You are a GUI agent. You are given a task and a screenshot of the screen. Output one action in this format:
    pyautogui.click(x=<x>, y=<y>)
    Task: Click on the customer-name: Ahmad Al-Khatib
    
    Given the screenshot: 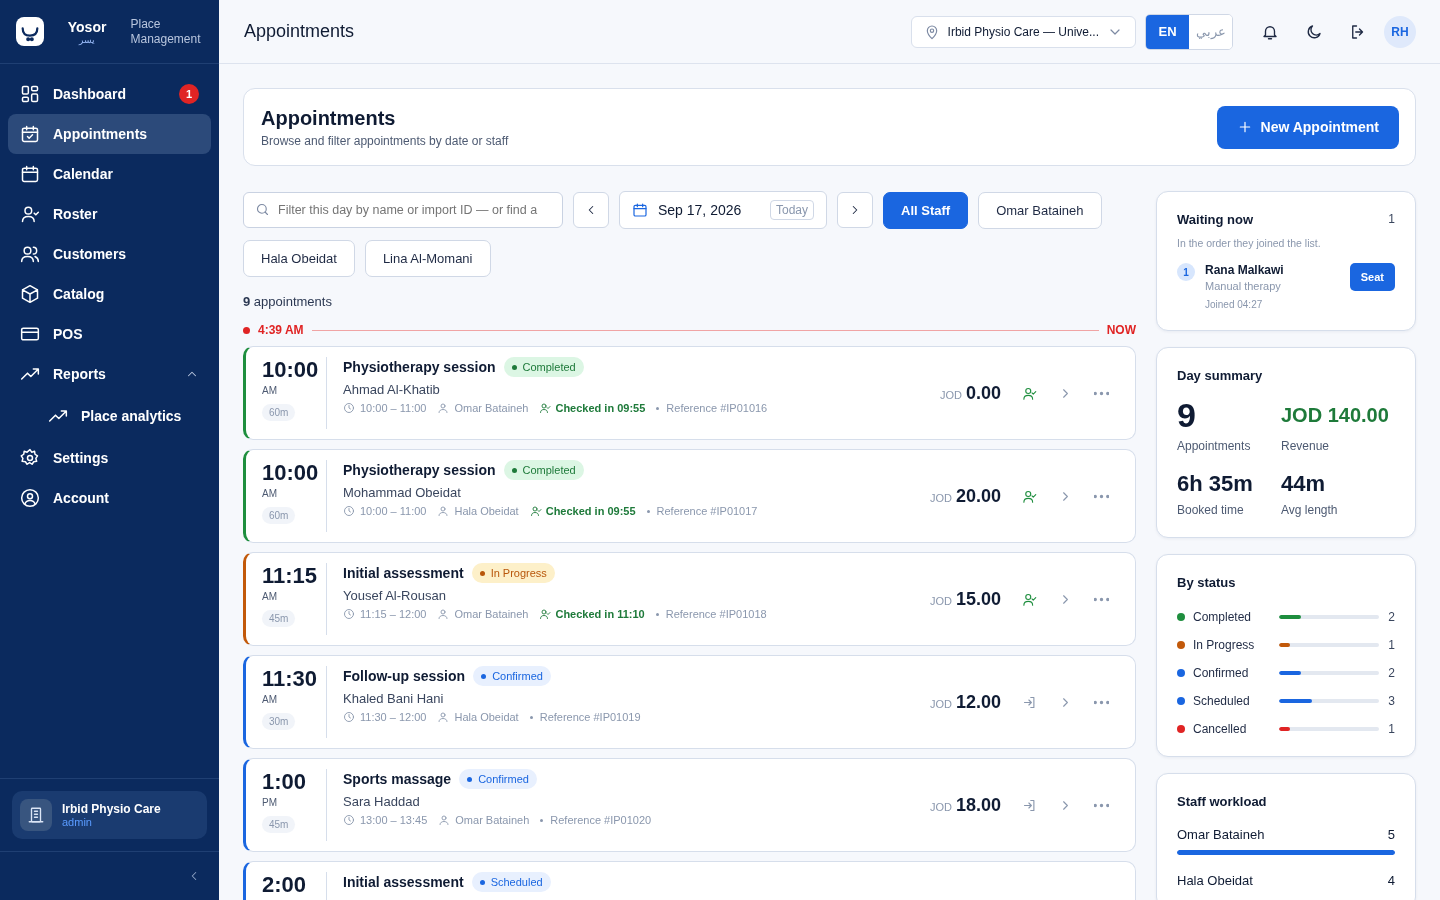 What is the action you would take?
    pyautogui.click(x=392, y=389)
    